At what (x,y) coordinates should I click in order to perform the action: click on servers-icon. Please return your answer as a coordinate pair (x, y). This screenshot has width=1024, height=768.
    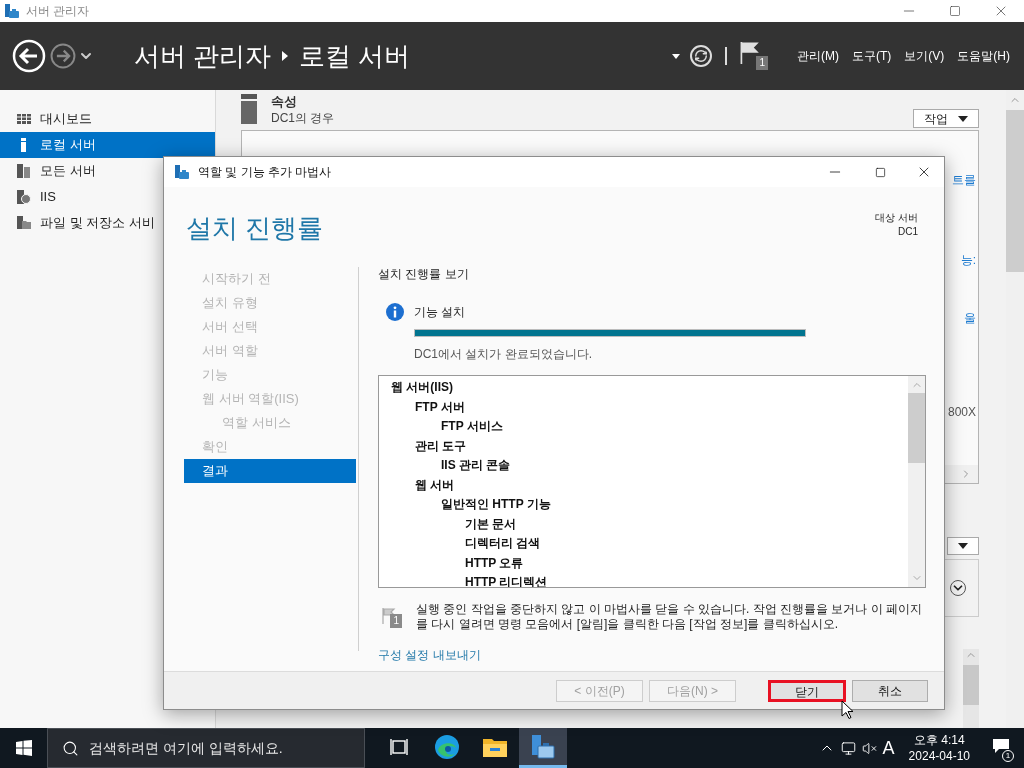
    Looking at the image, I should click on (24, 171).